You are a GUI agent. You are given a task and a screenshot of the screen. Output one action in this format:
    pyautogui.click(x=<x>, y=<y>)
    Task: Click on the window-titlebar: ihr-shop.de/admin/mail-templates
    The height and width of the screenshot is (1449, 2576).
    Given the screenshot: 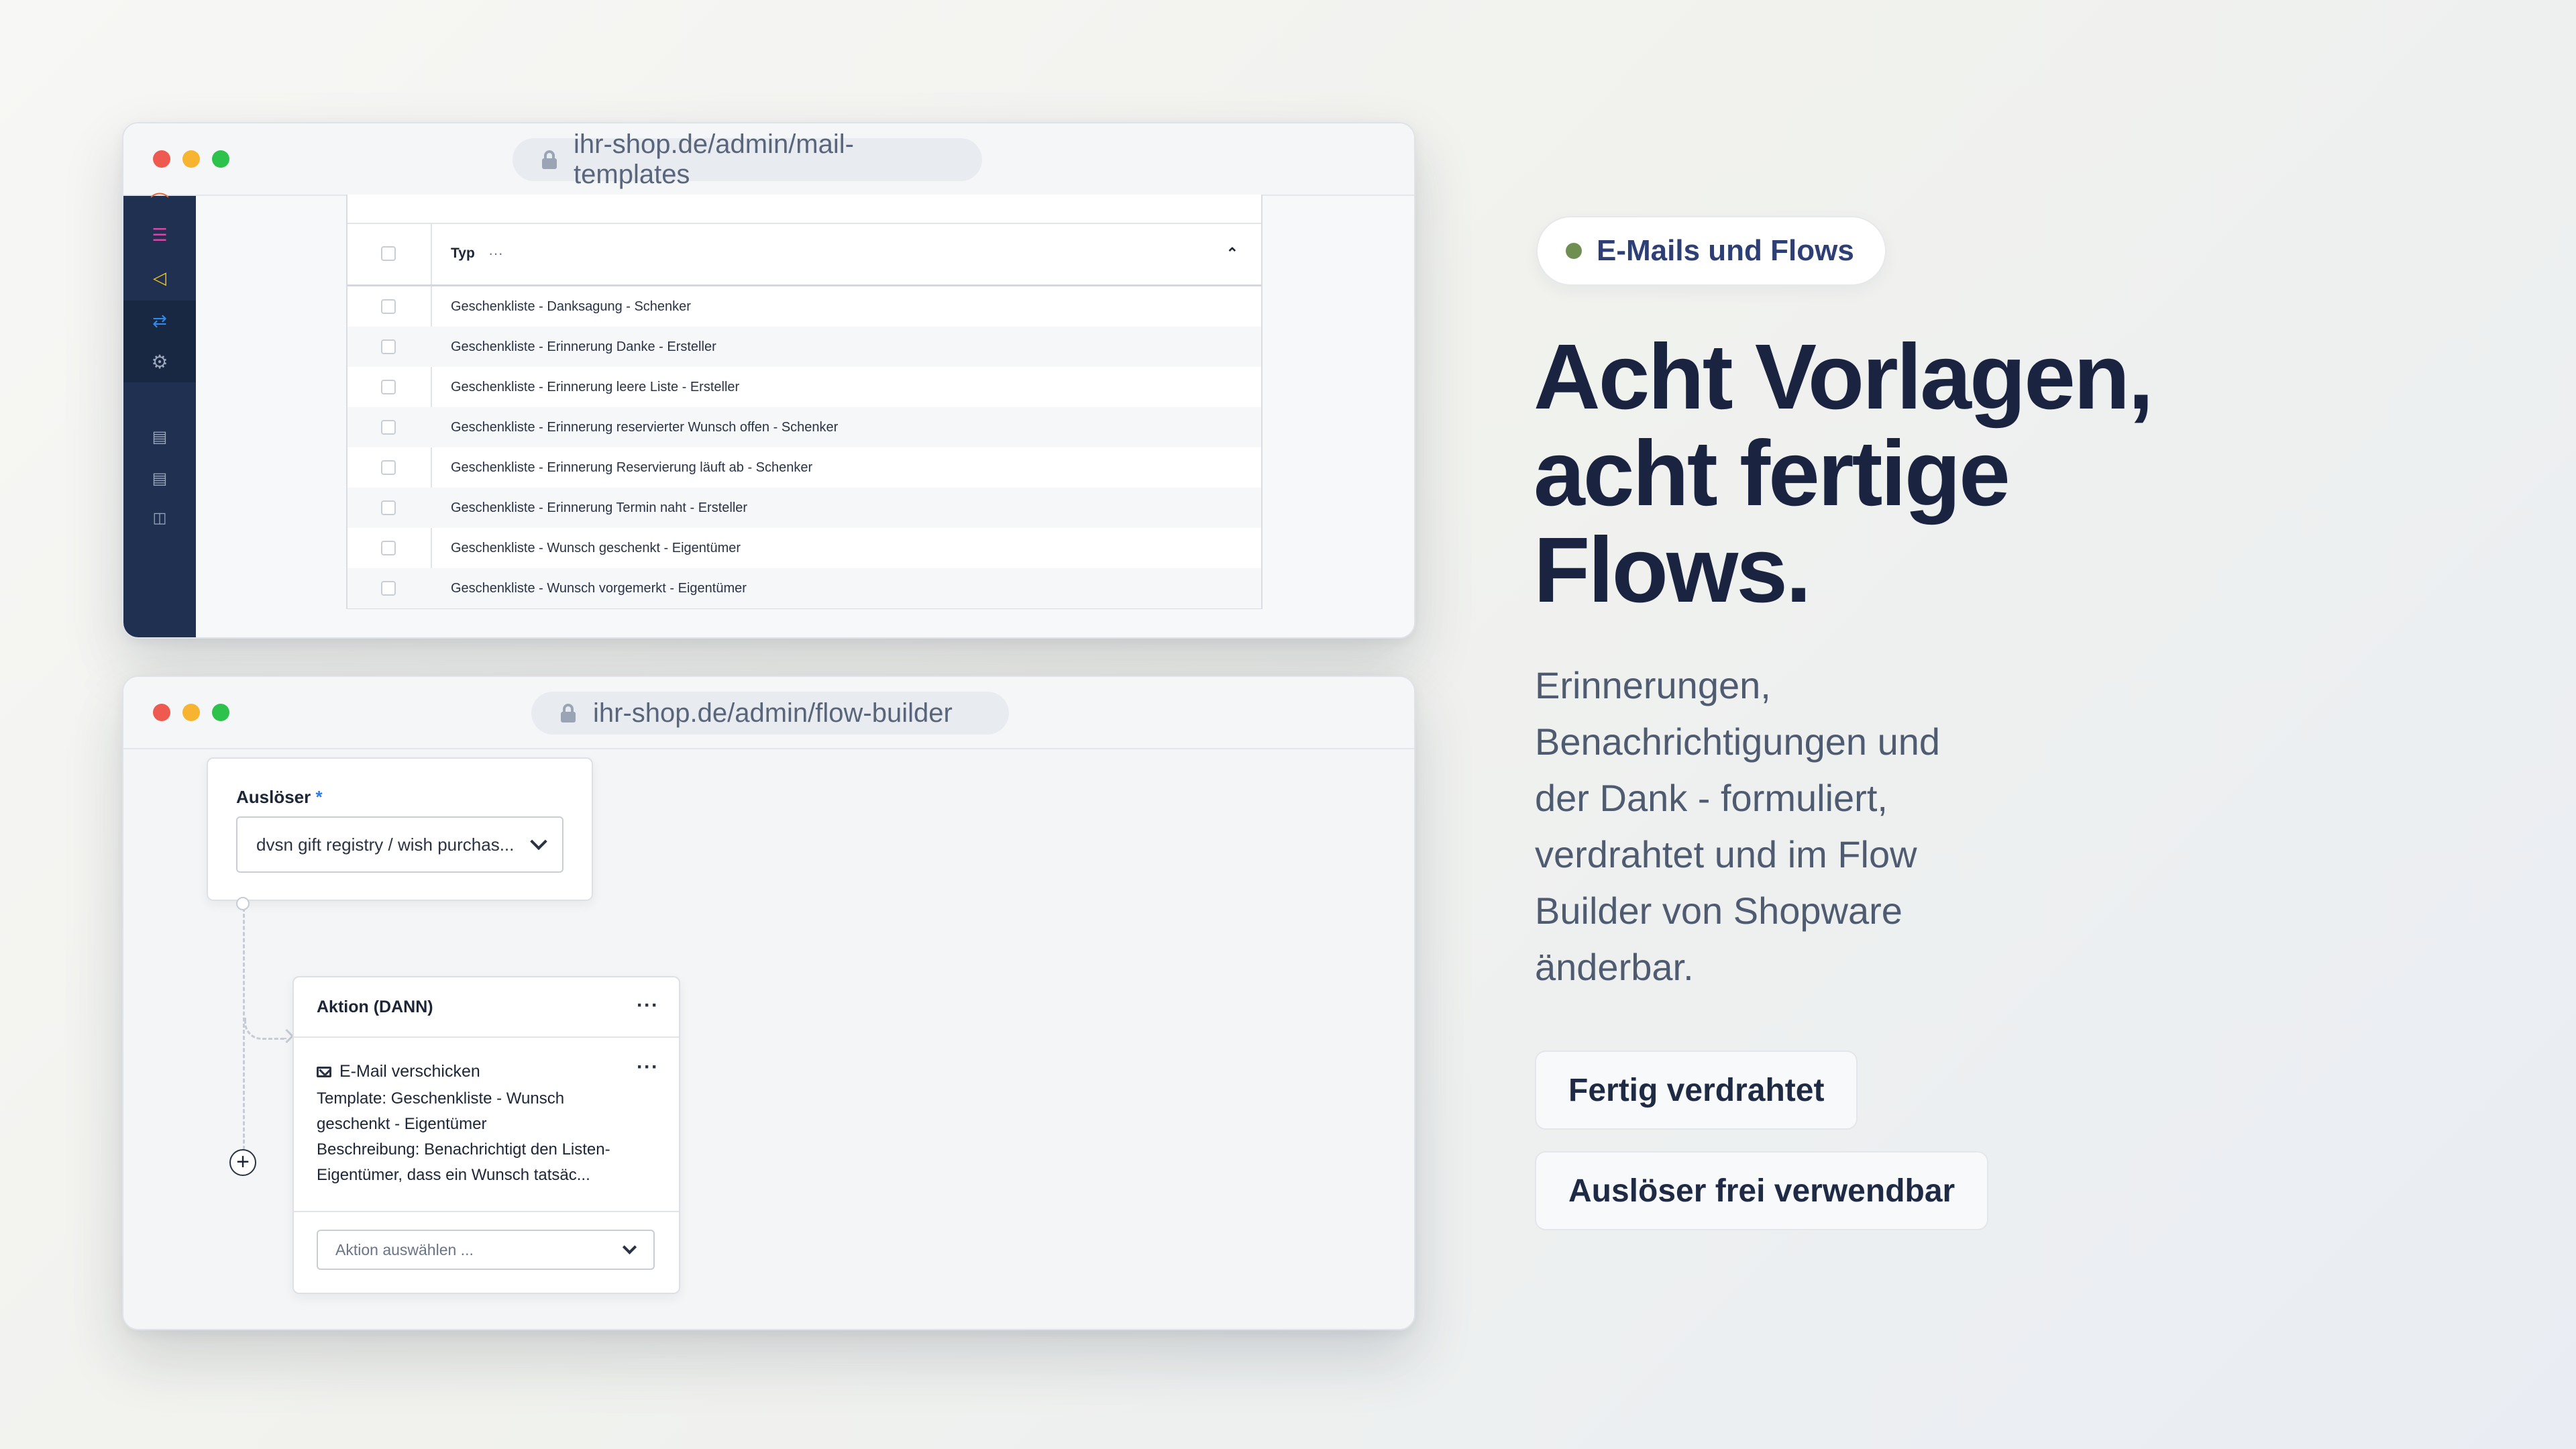 What is the action you would take?
    pyautogui.click(x=768, y=159)
    